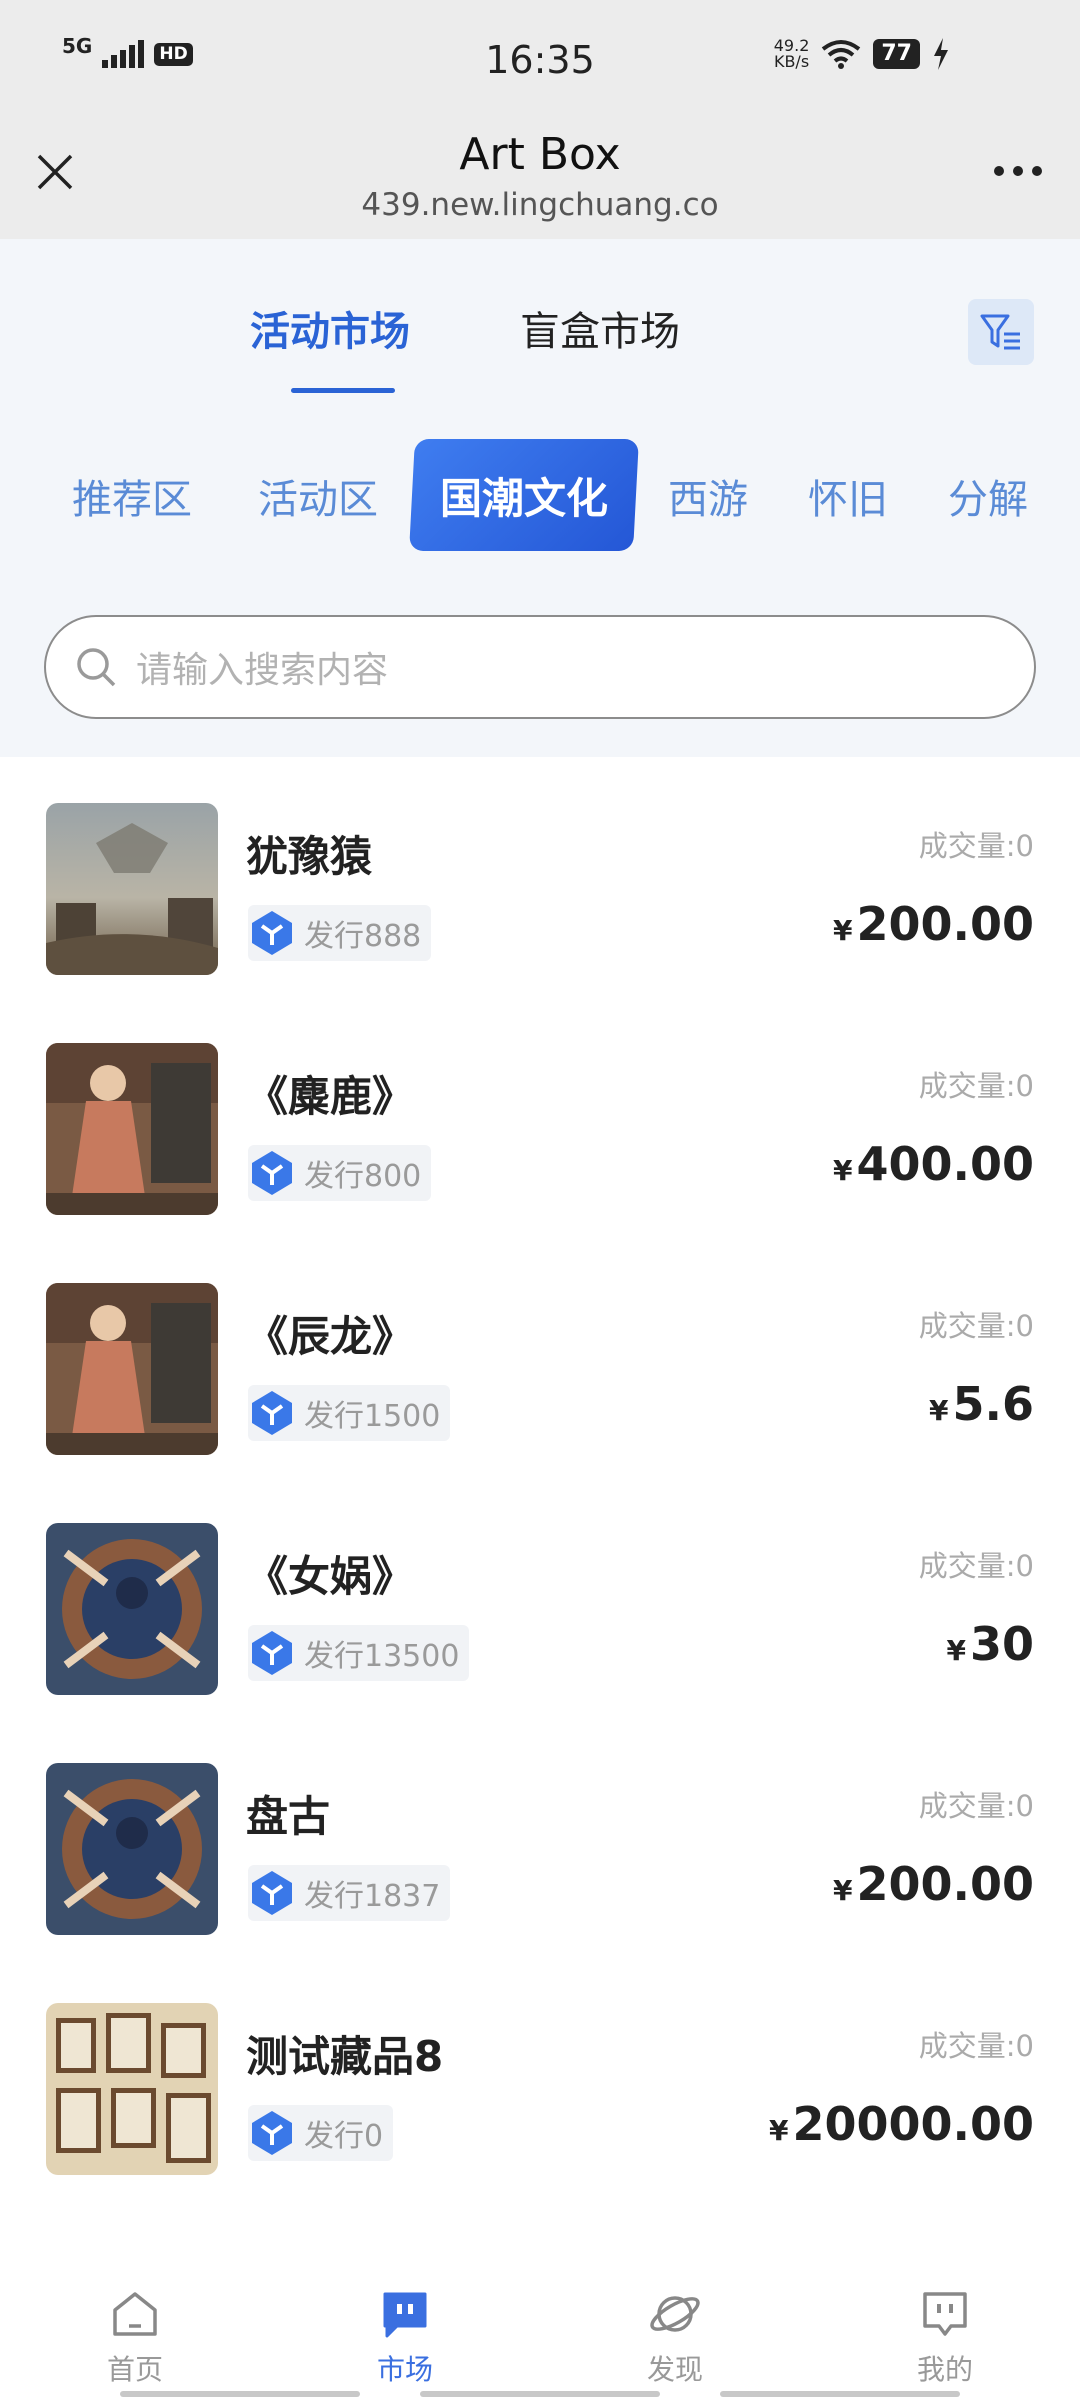 The height and width of the screenshot is (2400, 1080). Describe the element at coordinates (540, 877) in the screenshot. I see `list-item: 犹豫猿 发行888 成交量:0 ¥200.00` at that location.